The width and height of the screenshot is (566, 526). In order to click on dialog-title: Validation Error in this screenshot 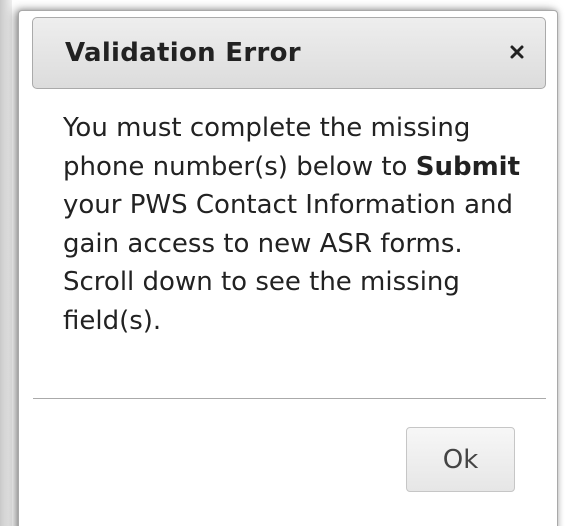, I will do `click(183, 53)`.